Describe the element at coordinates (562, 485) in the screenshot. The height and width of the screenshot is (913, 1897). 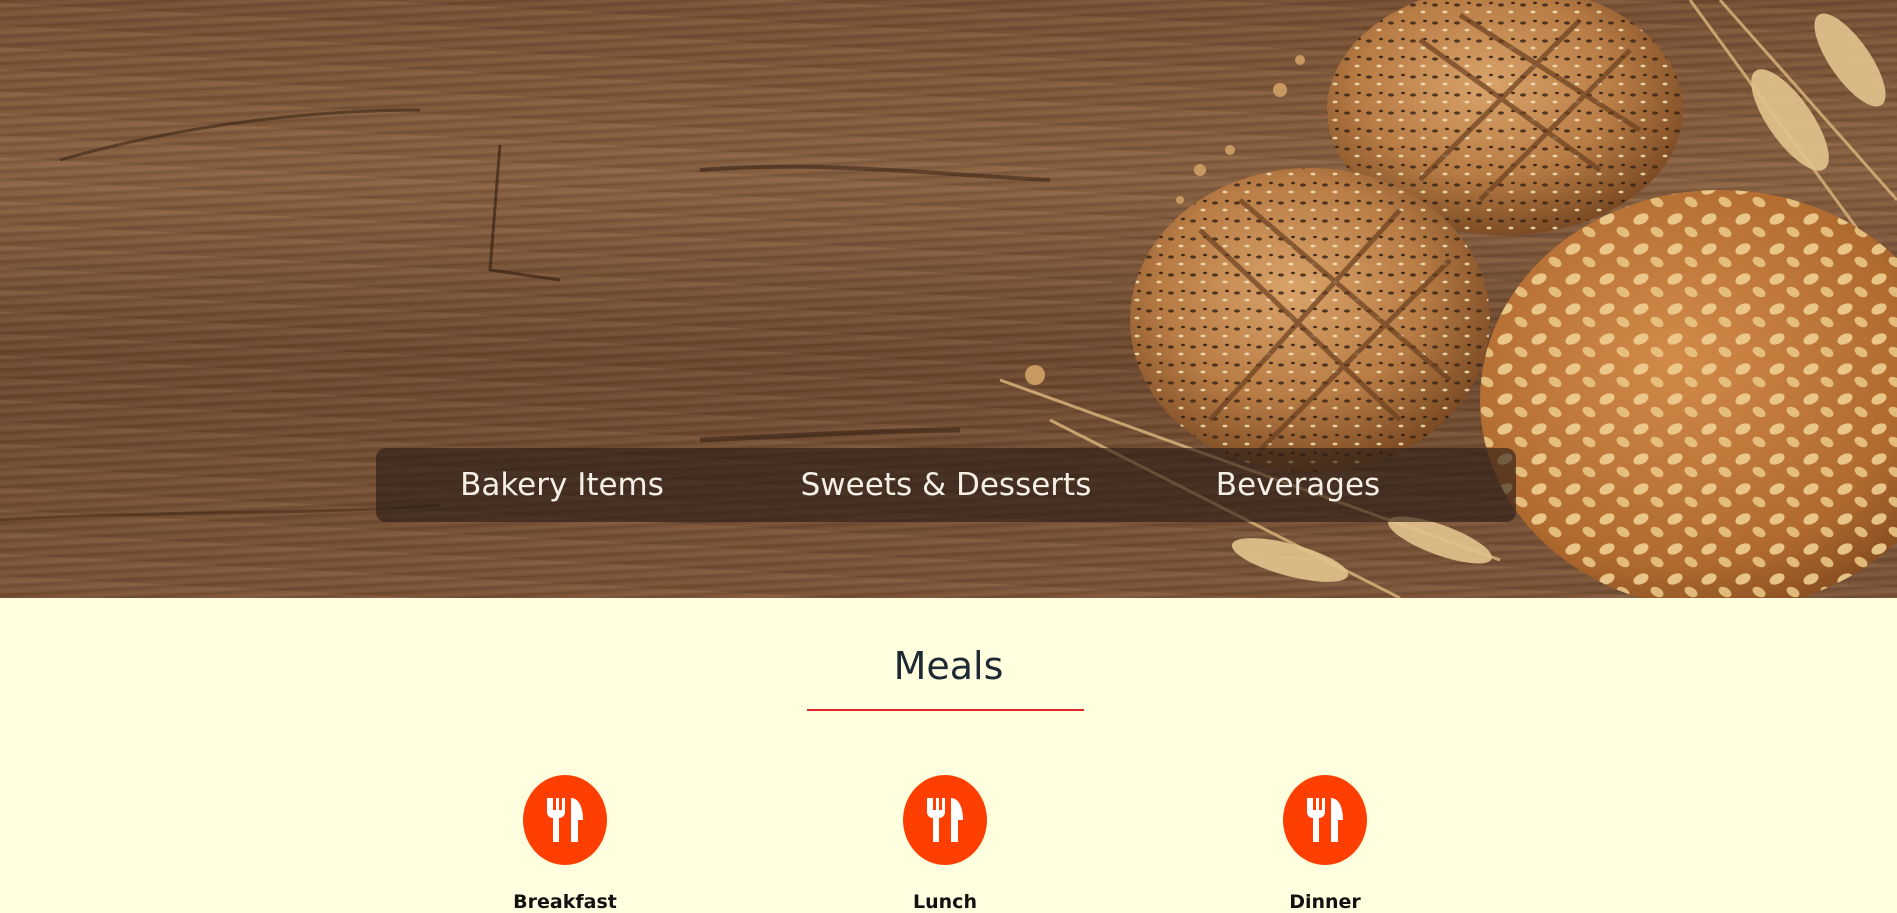
I see `nav-link-bakery-items: Bakery Items` at that location.